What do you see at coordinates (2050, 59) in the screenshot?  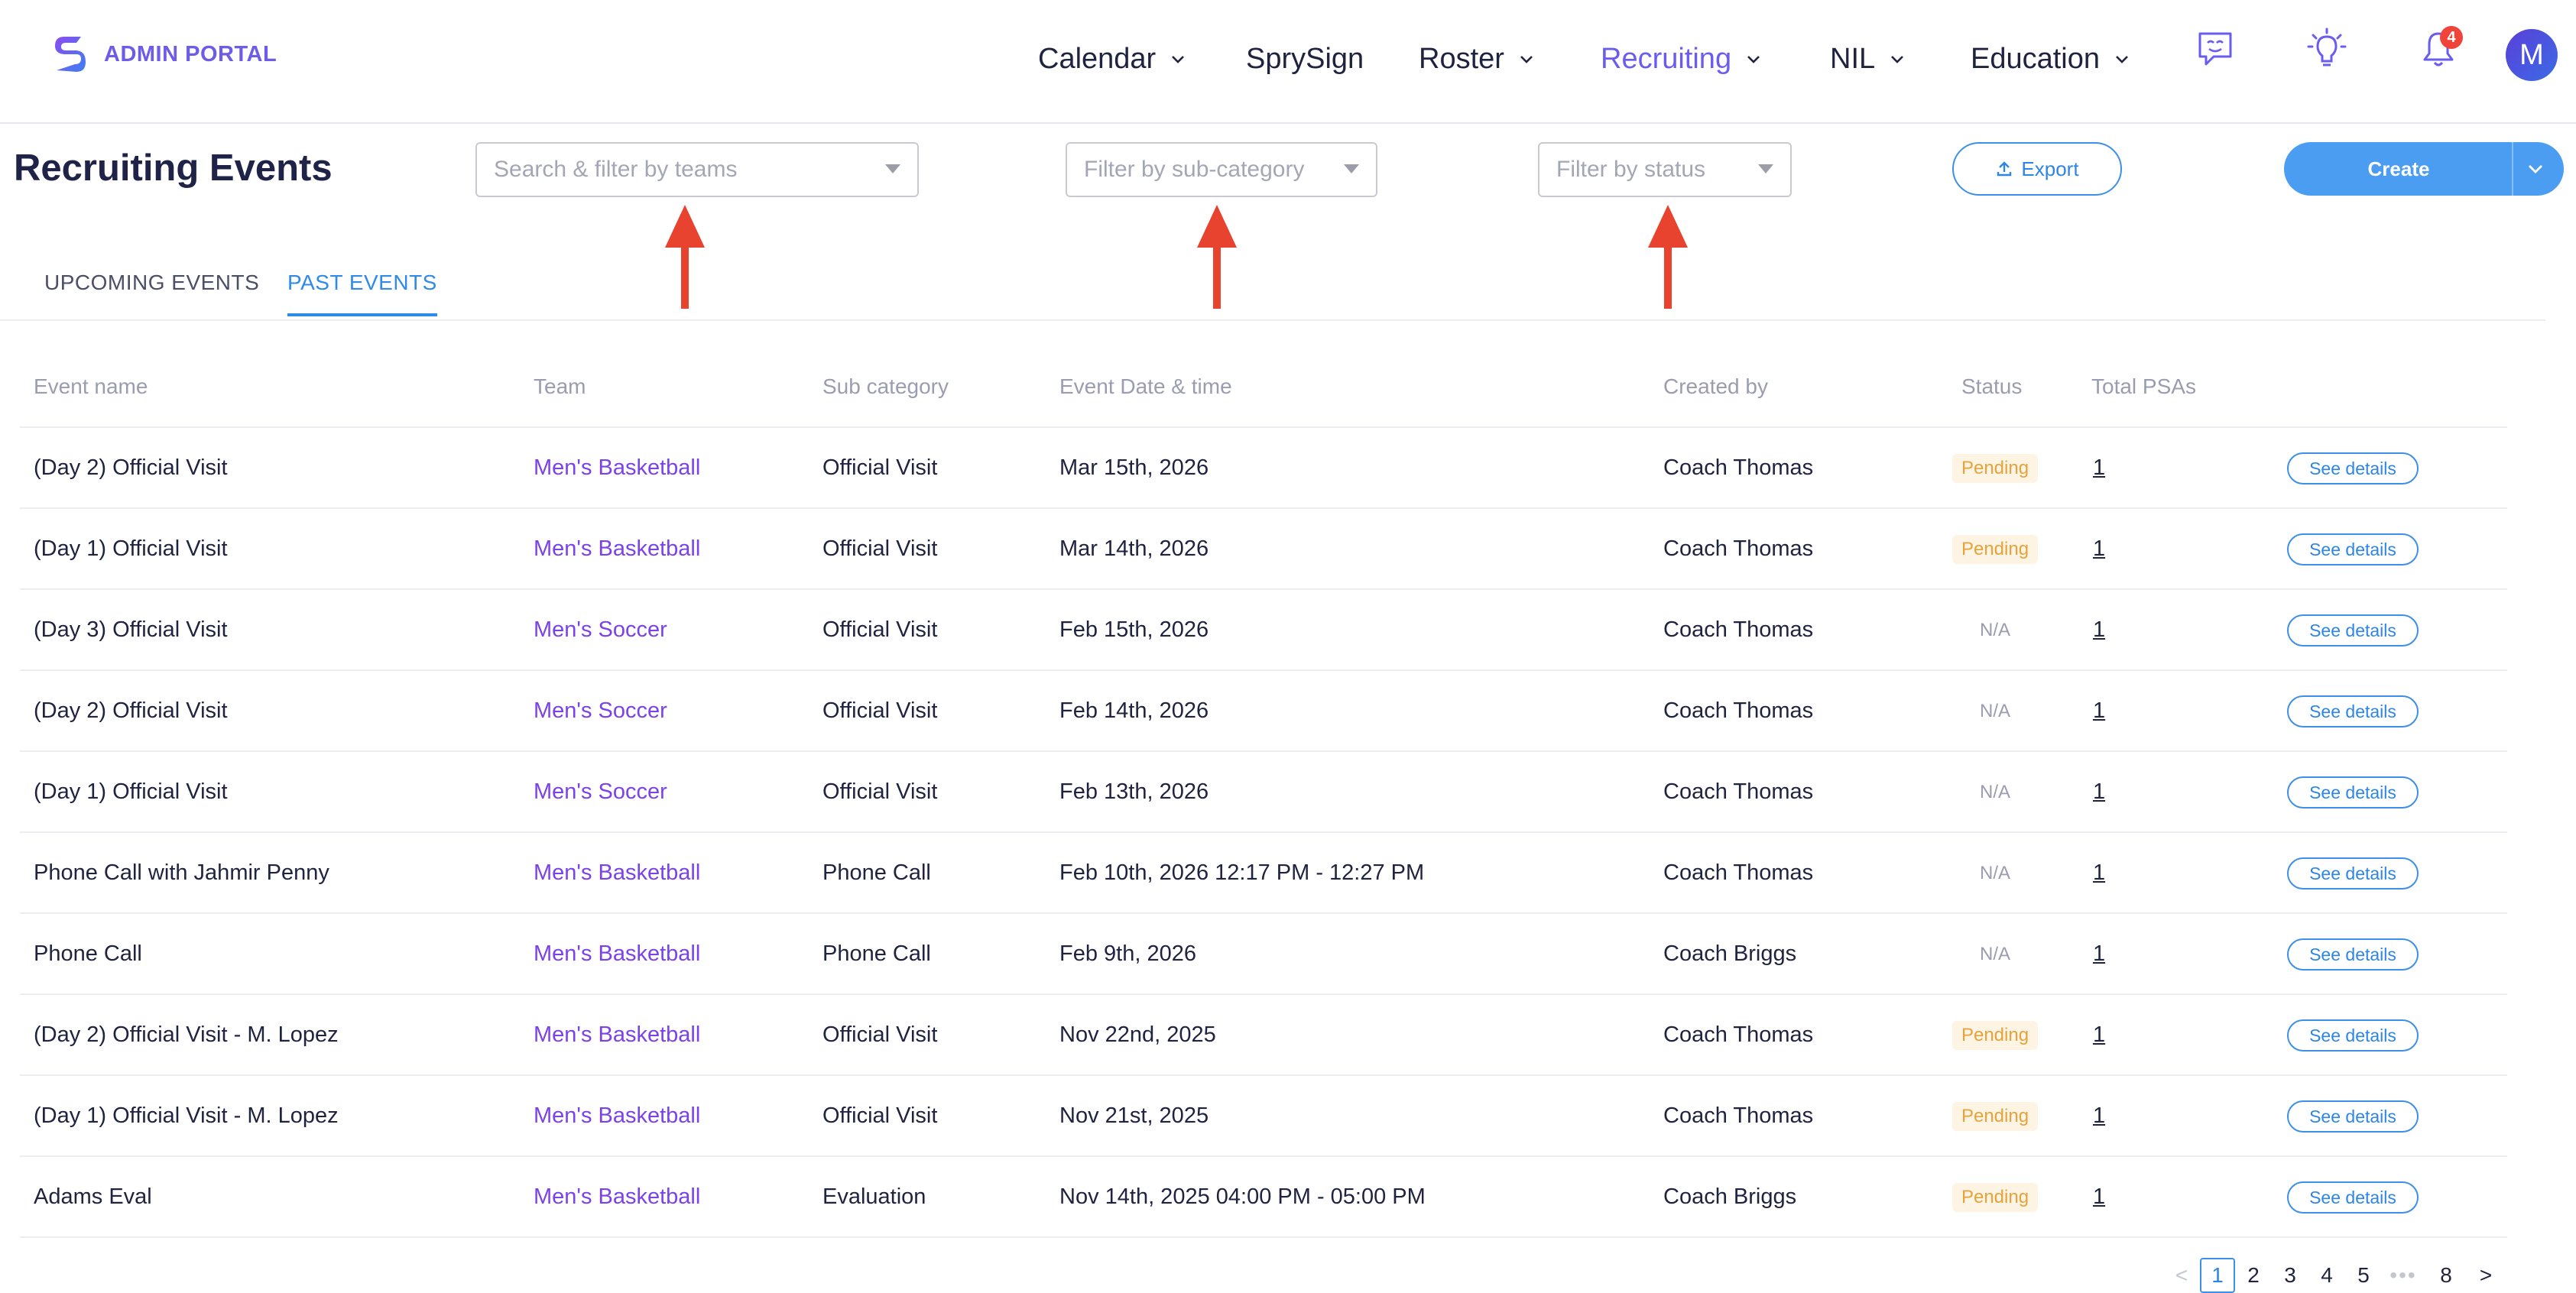 I see `nav-item-education: Education` at bounding box center [2050, 59].